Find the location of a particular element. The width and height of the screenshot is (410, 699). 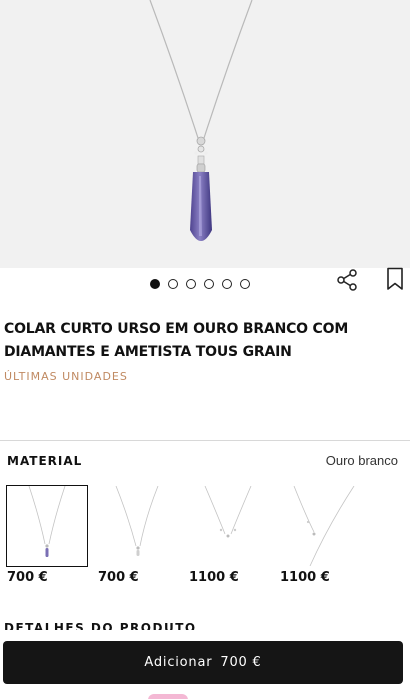

necklace-illustration is located at coordinates (201, 120).